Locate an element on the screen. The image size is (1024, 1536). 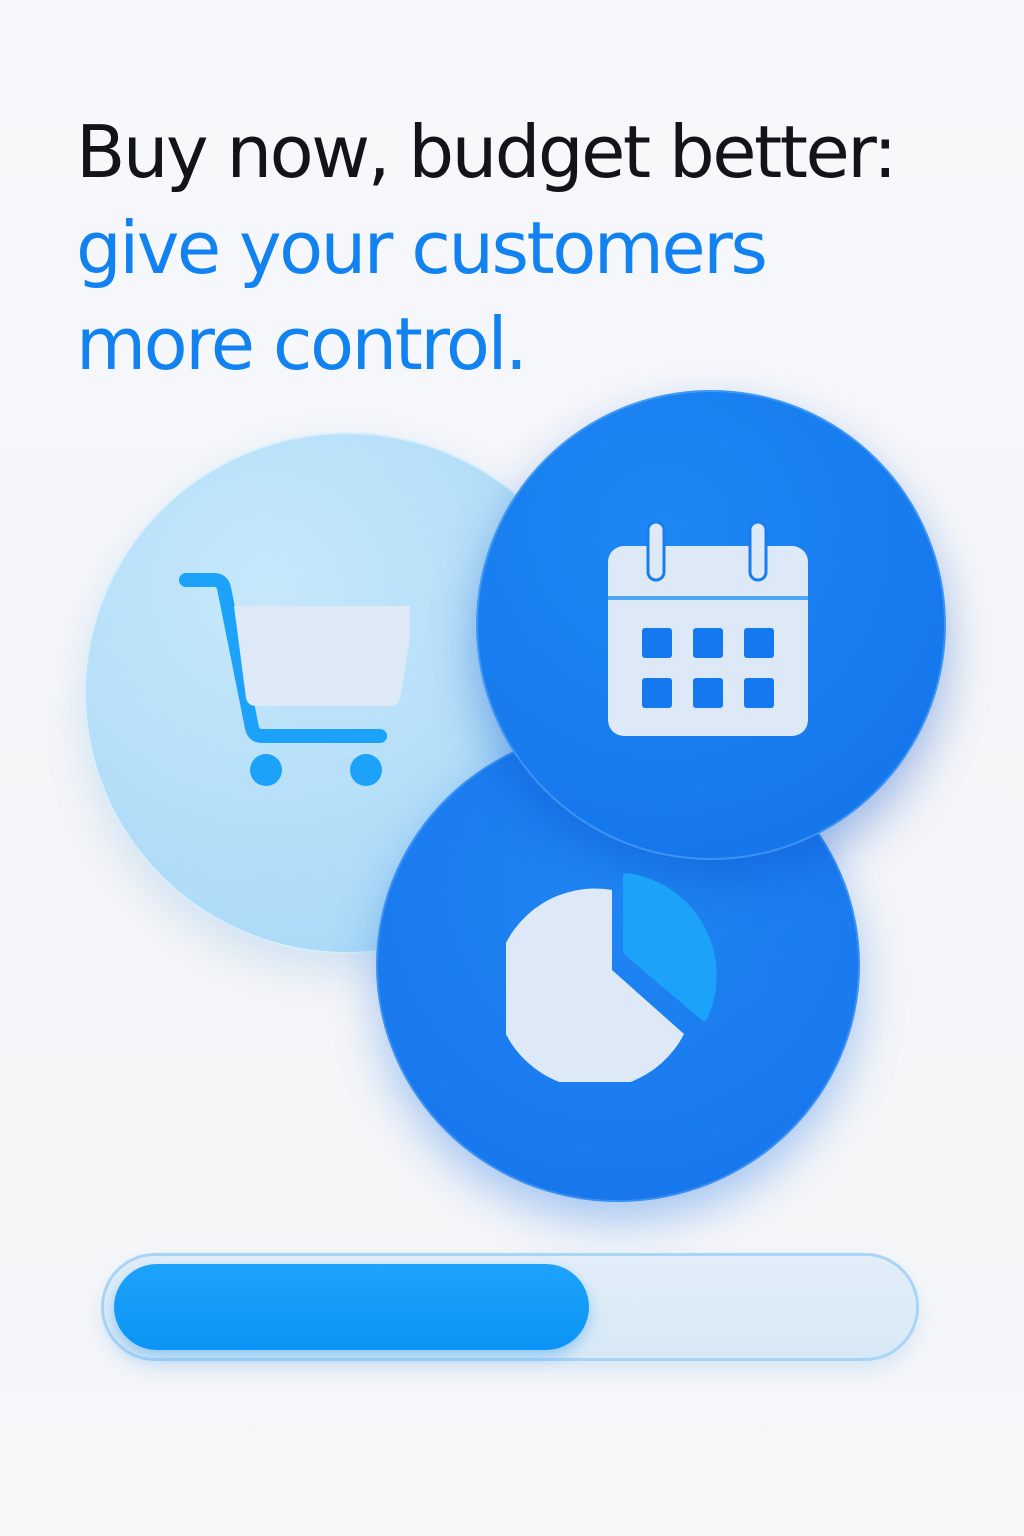
progress-bar is located at coordinates (510, 1307).